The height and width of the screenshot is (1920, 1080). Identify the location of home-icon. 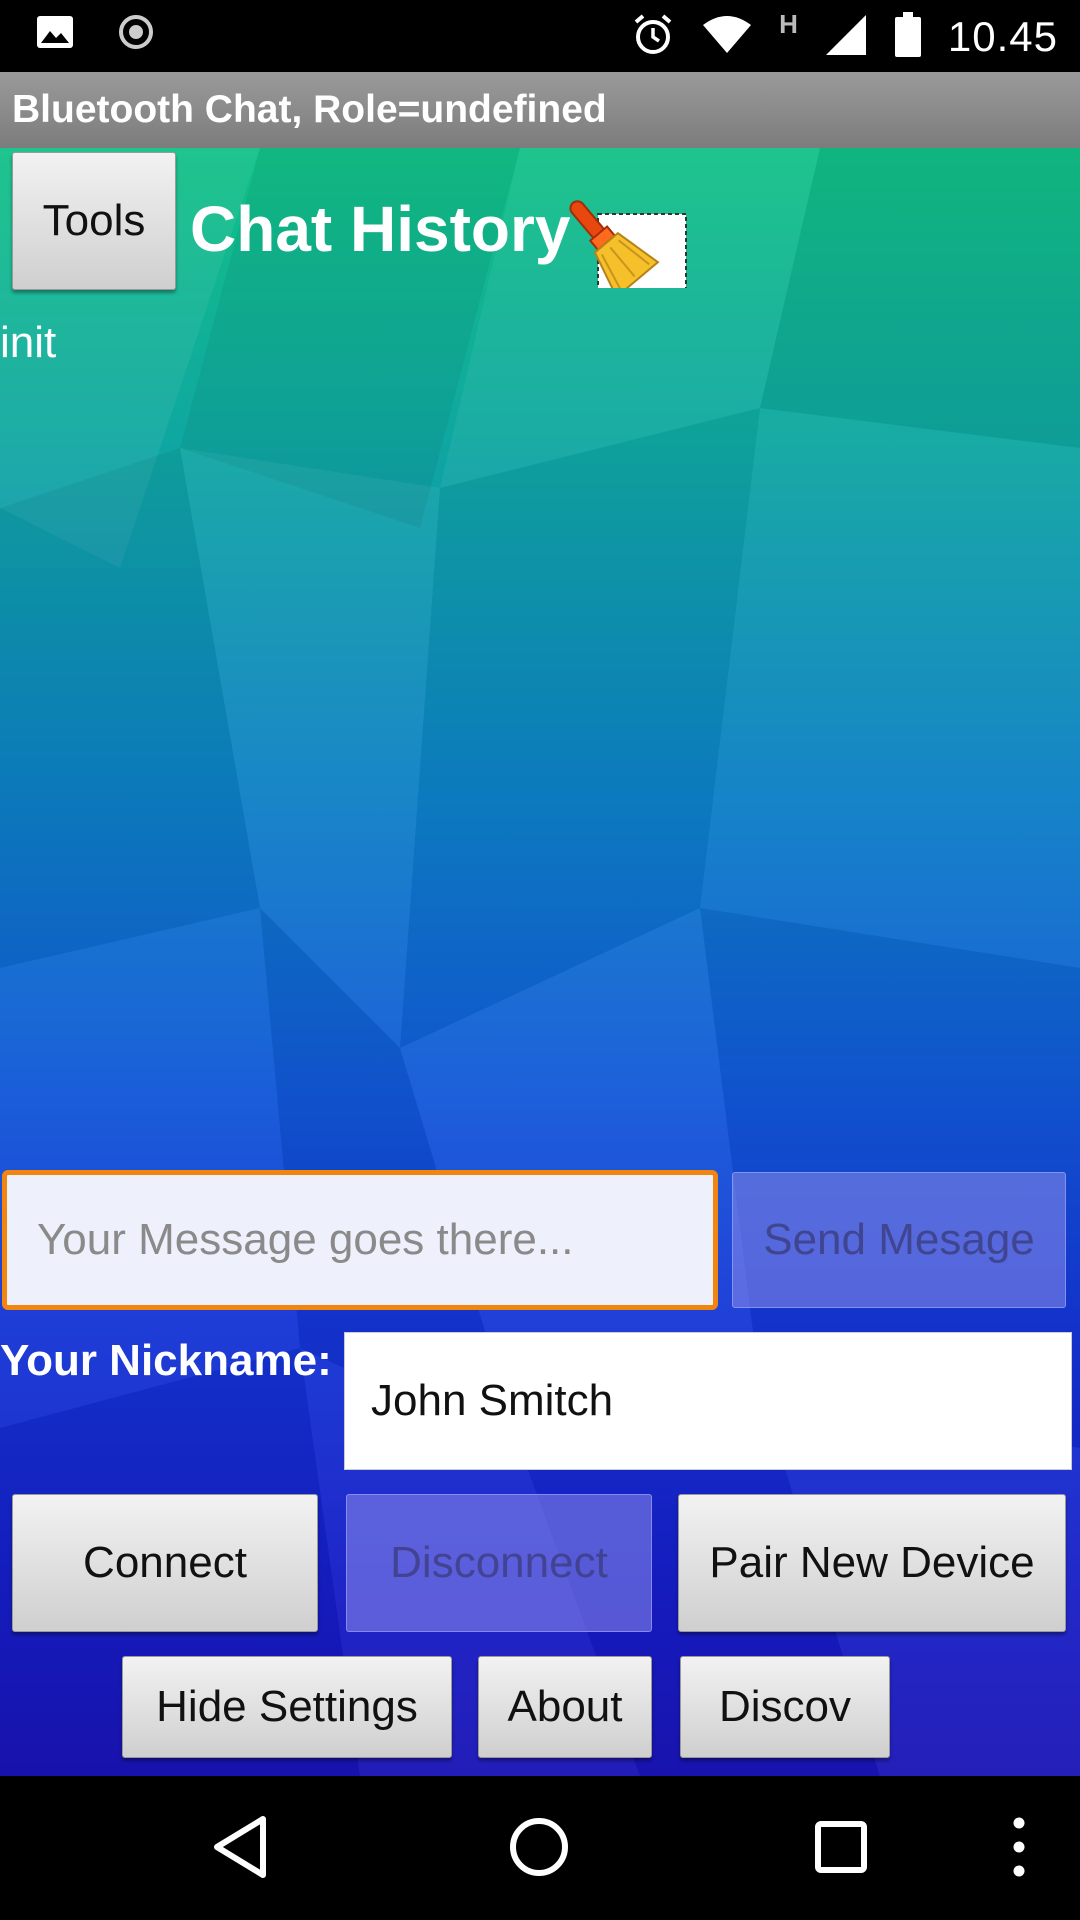
(539, 1847).